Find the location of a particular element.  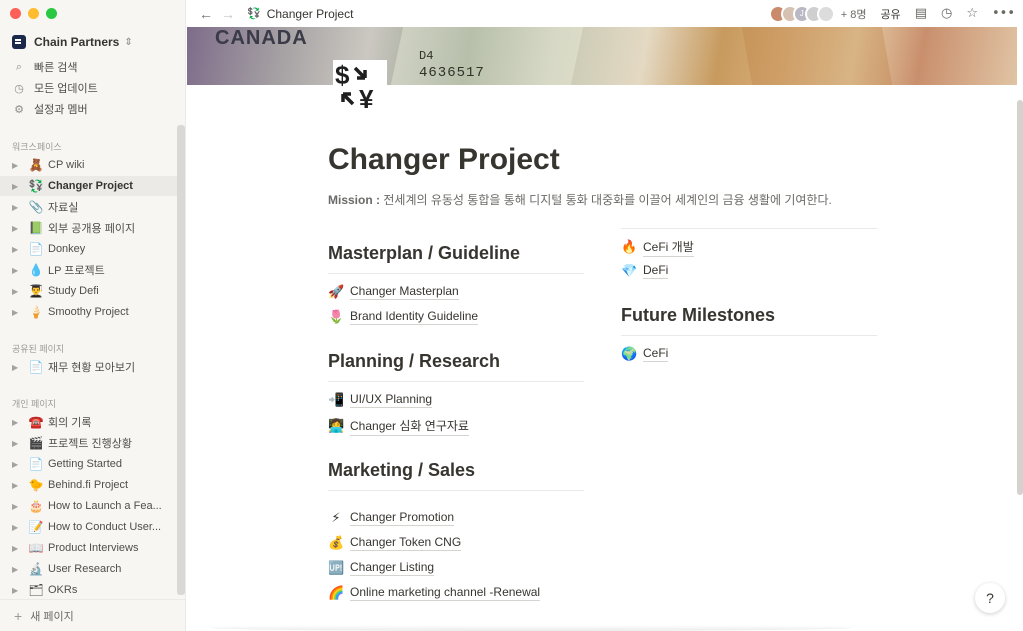

all-updates-item: ◷ 모든 업데이트 is located at coordinates (94, 88).